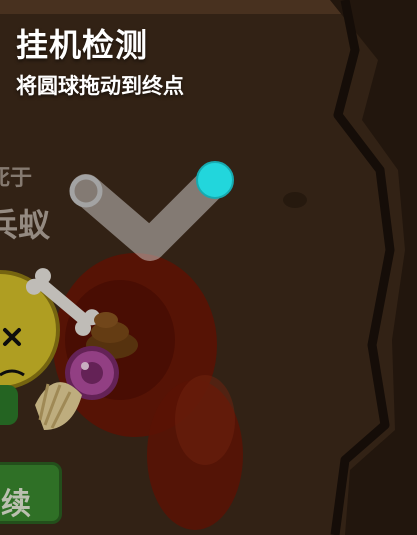 This screenshot has height=535, width=417. What do you see at coordinates (215, 180) in the screenshot?
I see `drag-ball` at bounding box center [215, 180].